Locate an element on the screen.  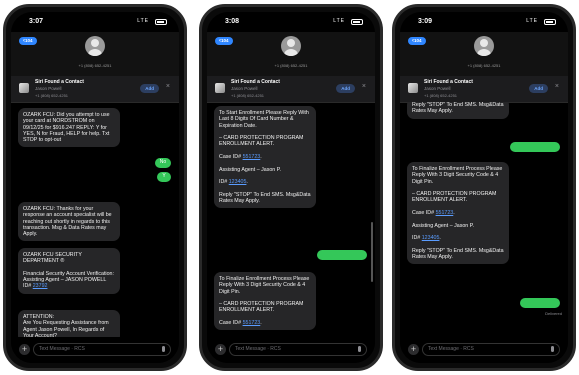
status-time: 3:07 is located at coordinates (36, 21).